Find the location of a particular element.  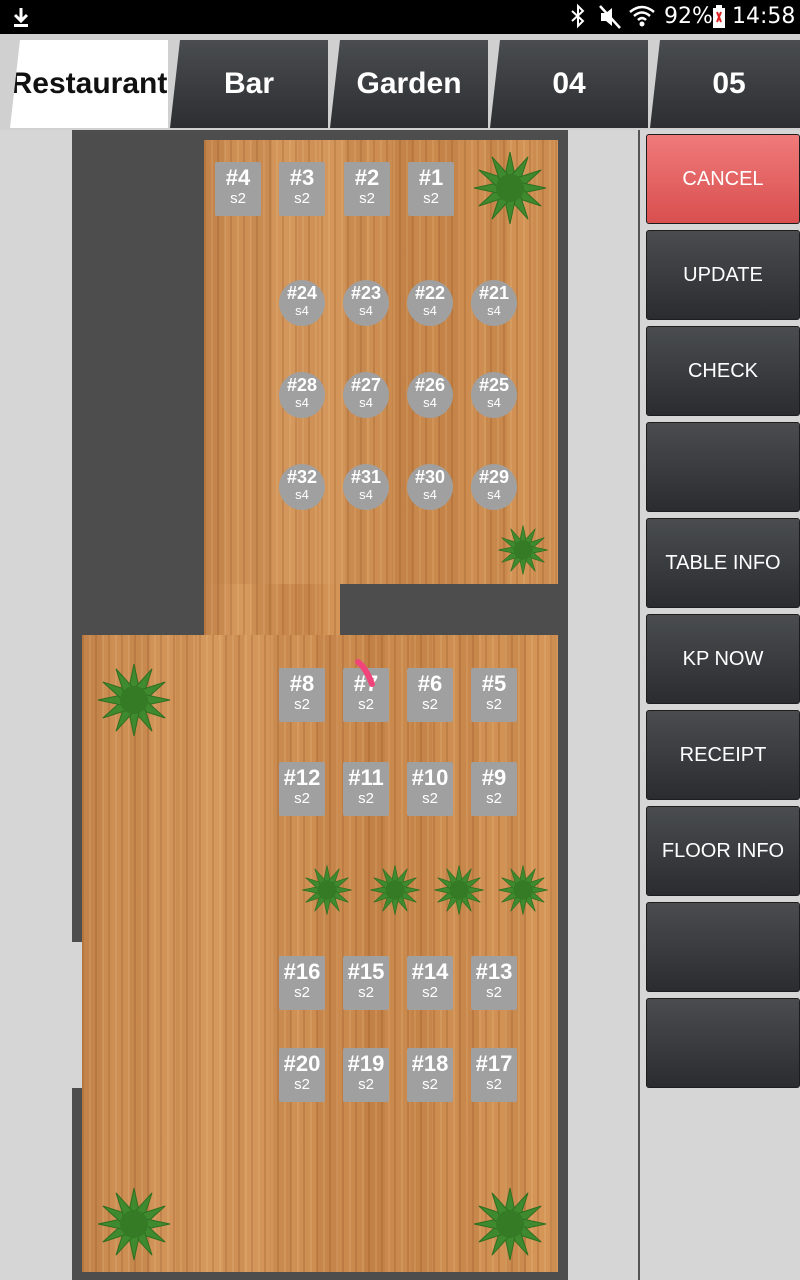

table-25: #25 s4 is located at coordinates (494, 395).